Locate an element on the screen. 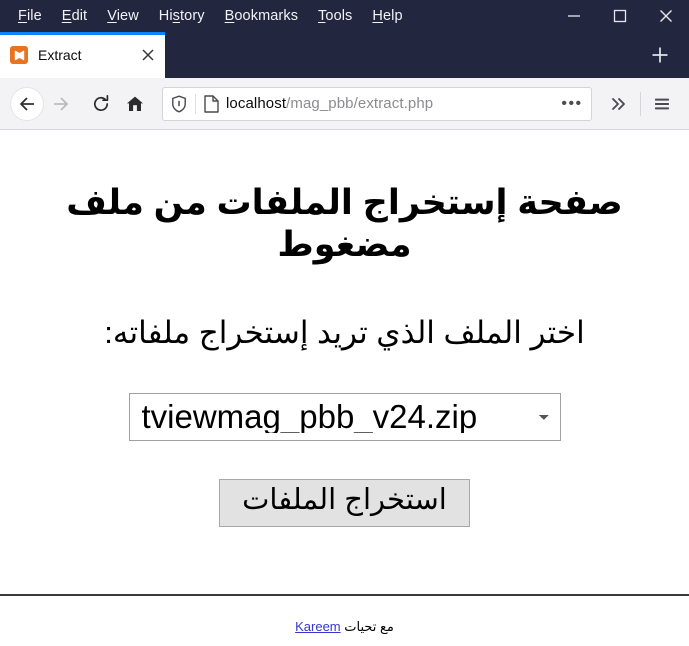 The height and width of the screenshot is (646, 689). reload-button is located at coordinates (101, 104).